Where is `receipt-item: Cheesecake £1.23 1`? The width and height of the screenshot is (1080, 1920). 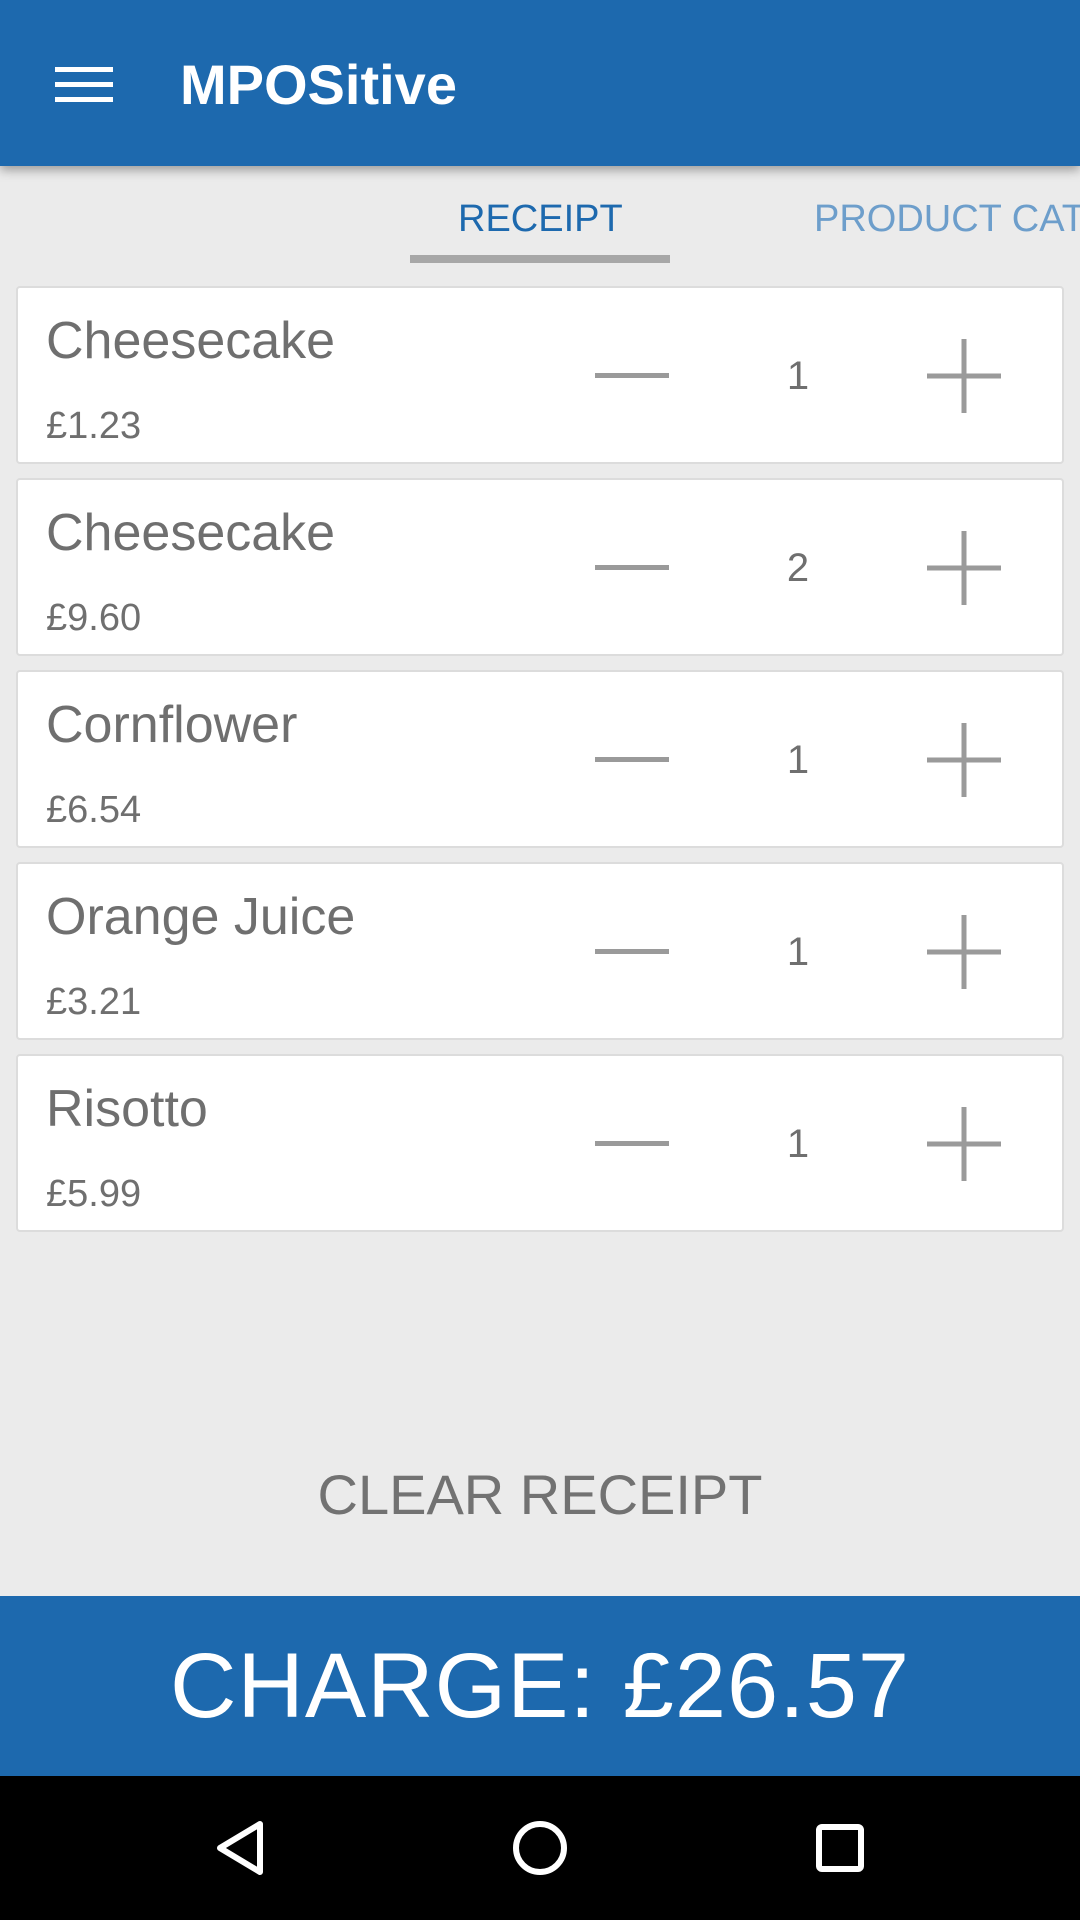
receipt-item: Cheesecake £1.23 1 is located at coordinates (540, 375).